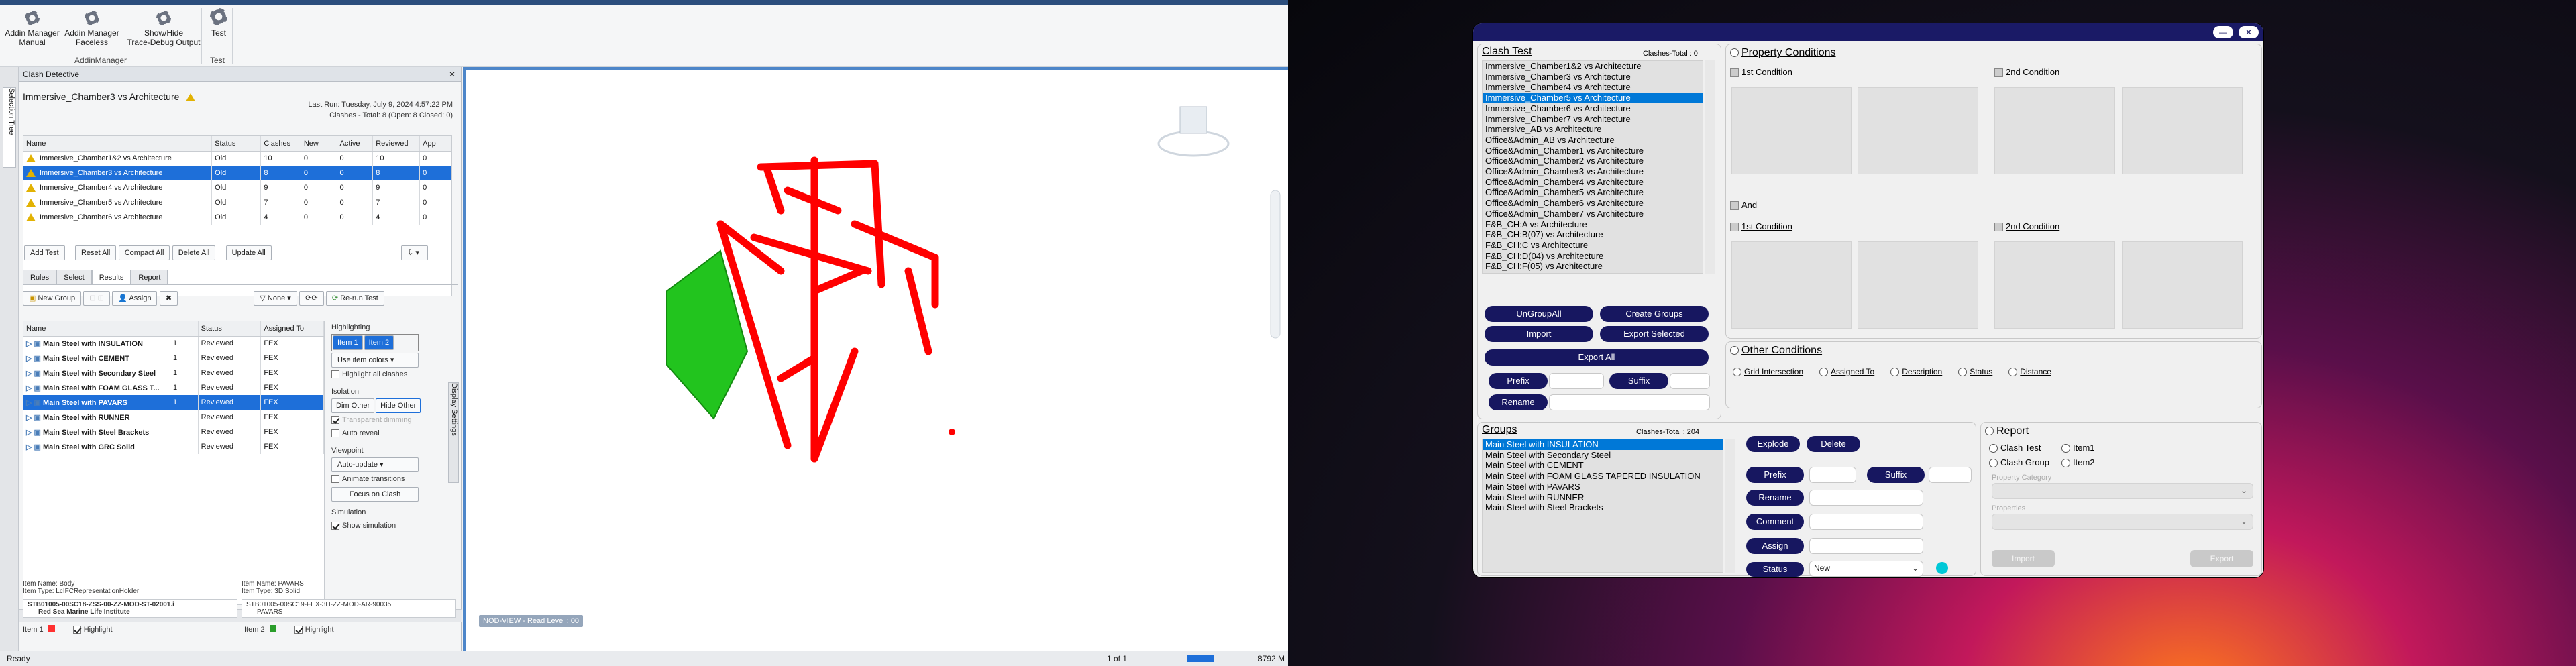  What do you see at coordinates (44, 252) in the screenshot?
I see `add-test-button: Add Test` at bounding box center [44, 252].